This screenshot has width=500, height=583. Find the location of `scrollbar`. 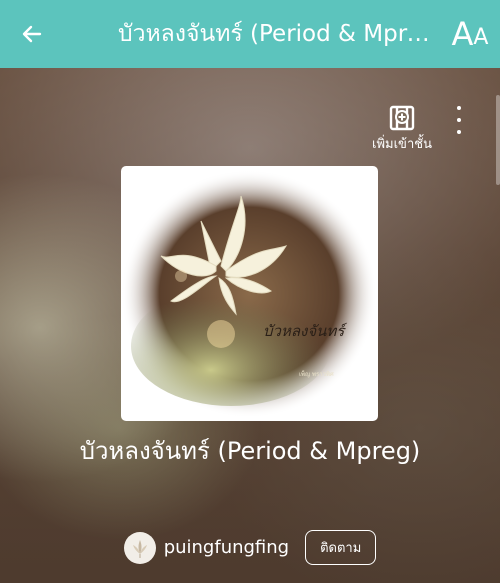

scrollbar is located at coordinates (498, 140).